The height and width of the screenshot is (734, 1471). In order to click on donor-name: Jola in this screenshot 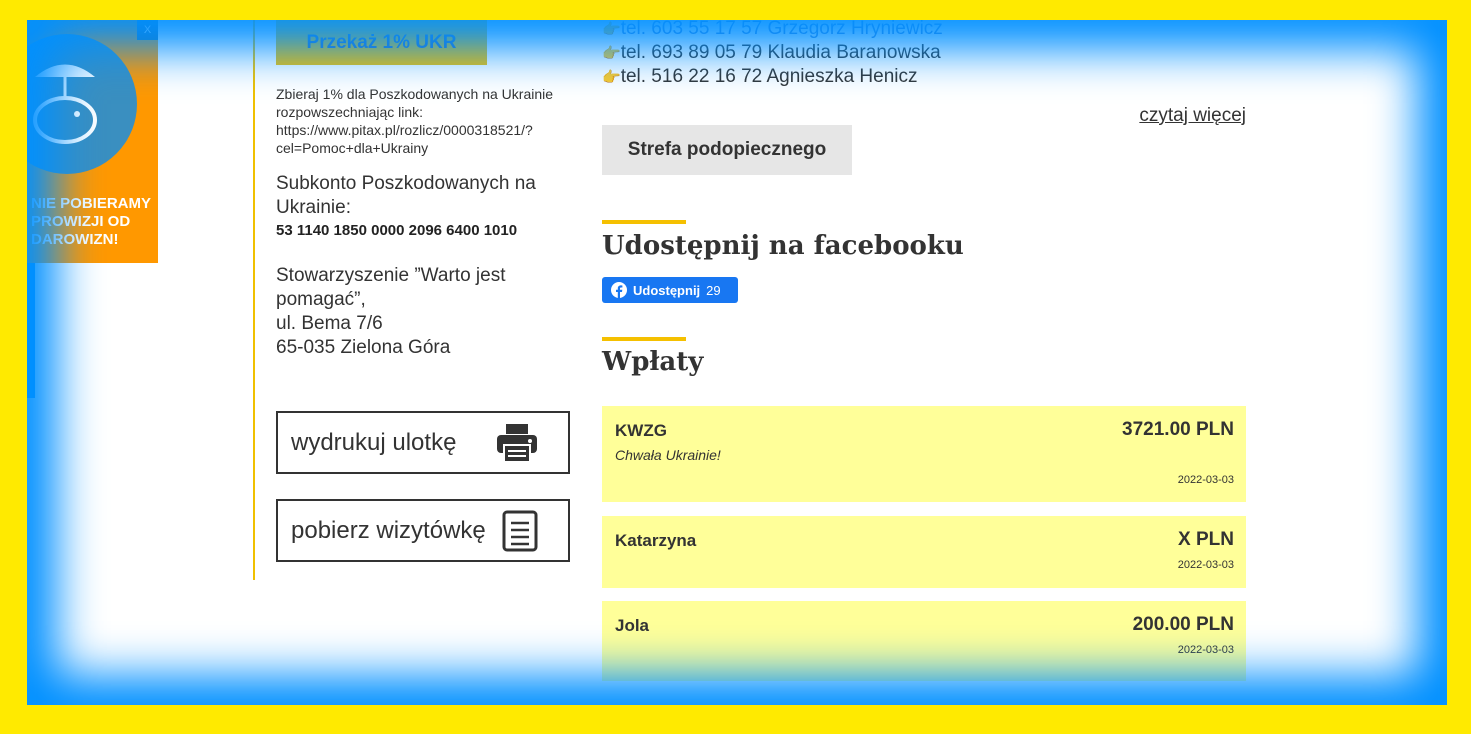, I will do `click(632, 625)`.